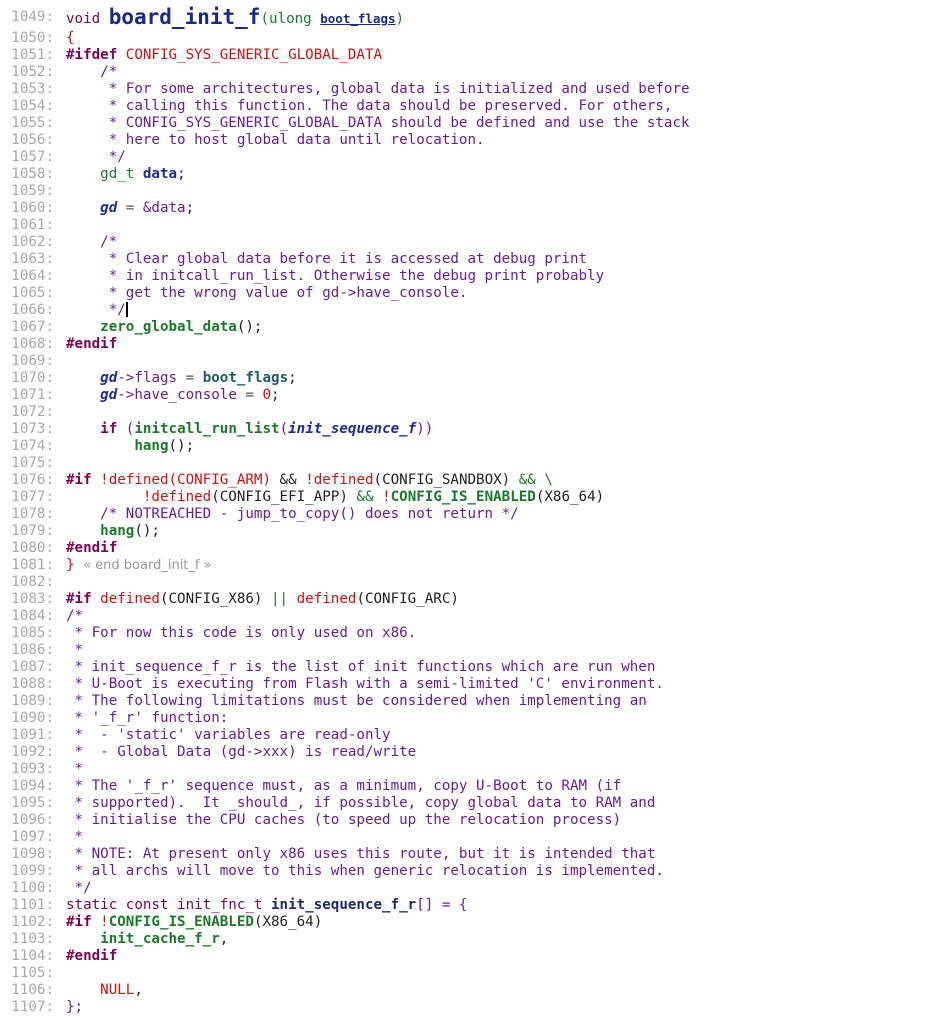 The width and height of the screenshot is (929, 1021). Describe the element at coordinates (464, 157) in the screenshot. I see `code-line: 1057: */` at that location.